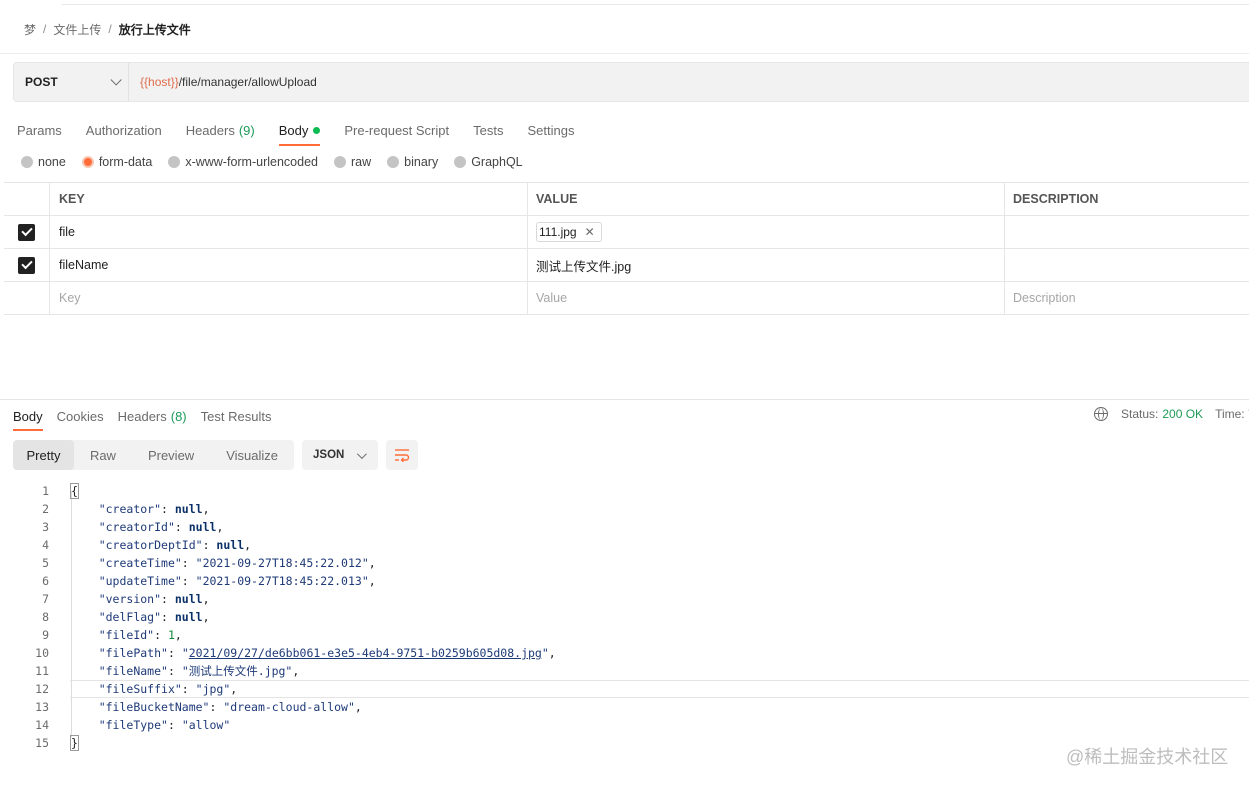  Describe the element at coordinates (220, 130) in the screenshot. I see `tab-headers: Headers (9)` at that location.